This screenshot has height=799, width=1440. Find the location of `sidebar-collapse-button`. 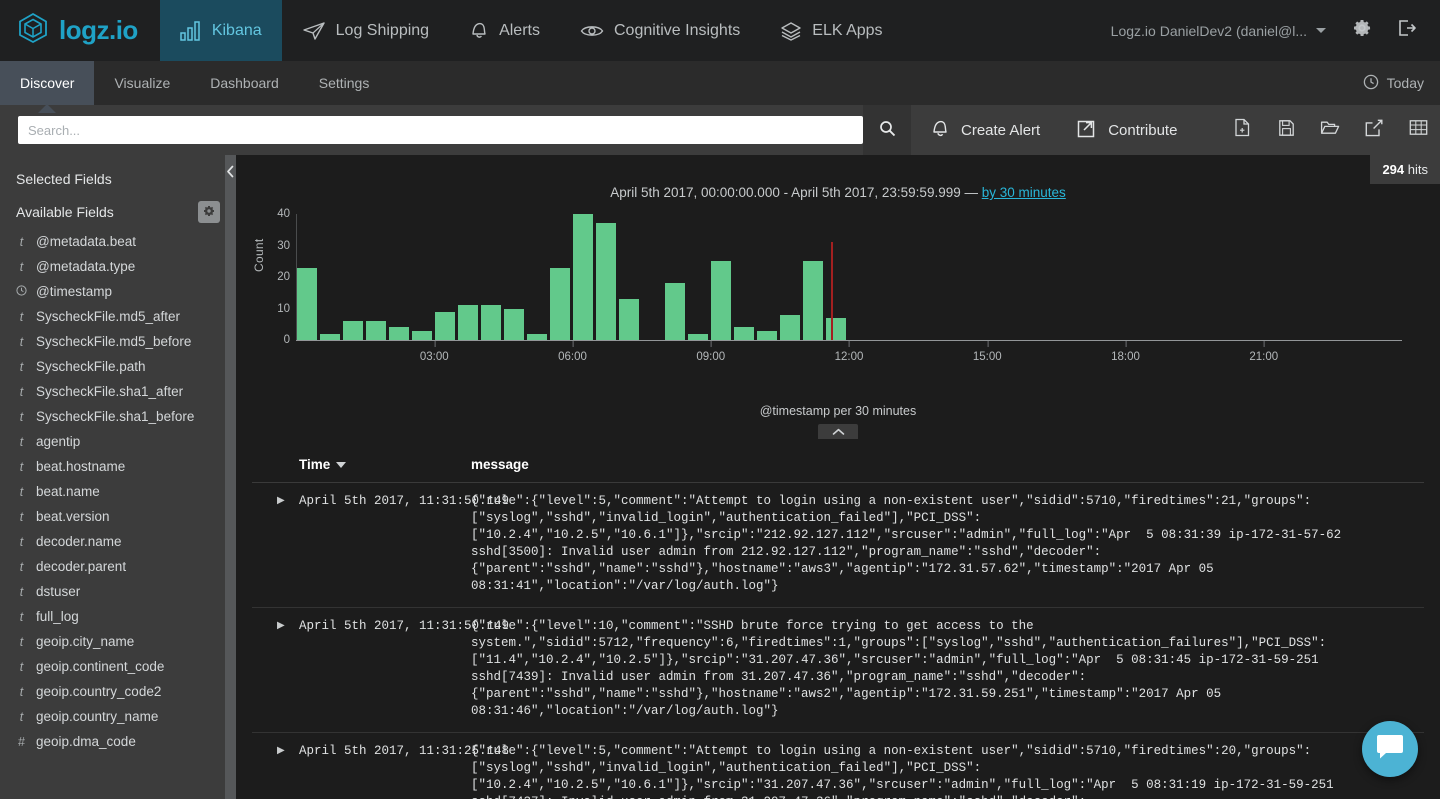

sidebar-collapse-button is located at coordinates (230, 477).